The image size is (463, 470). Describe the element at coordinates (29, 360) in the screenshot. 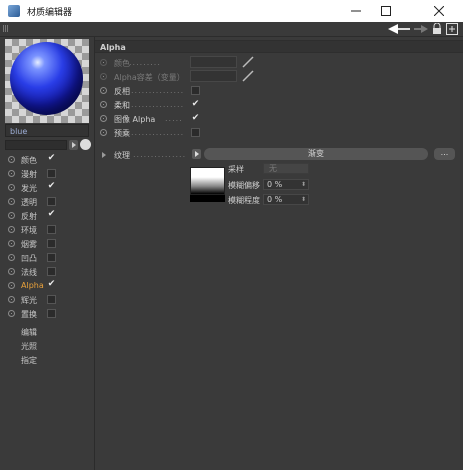

I see `item-assignment: 指定` at that location.